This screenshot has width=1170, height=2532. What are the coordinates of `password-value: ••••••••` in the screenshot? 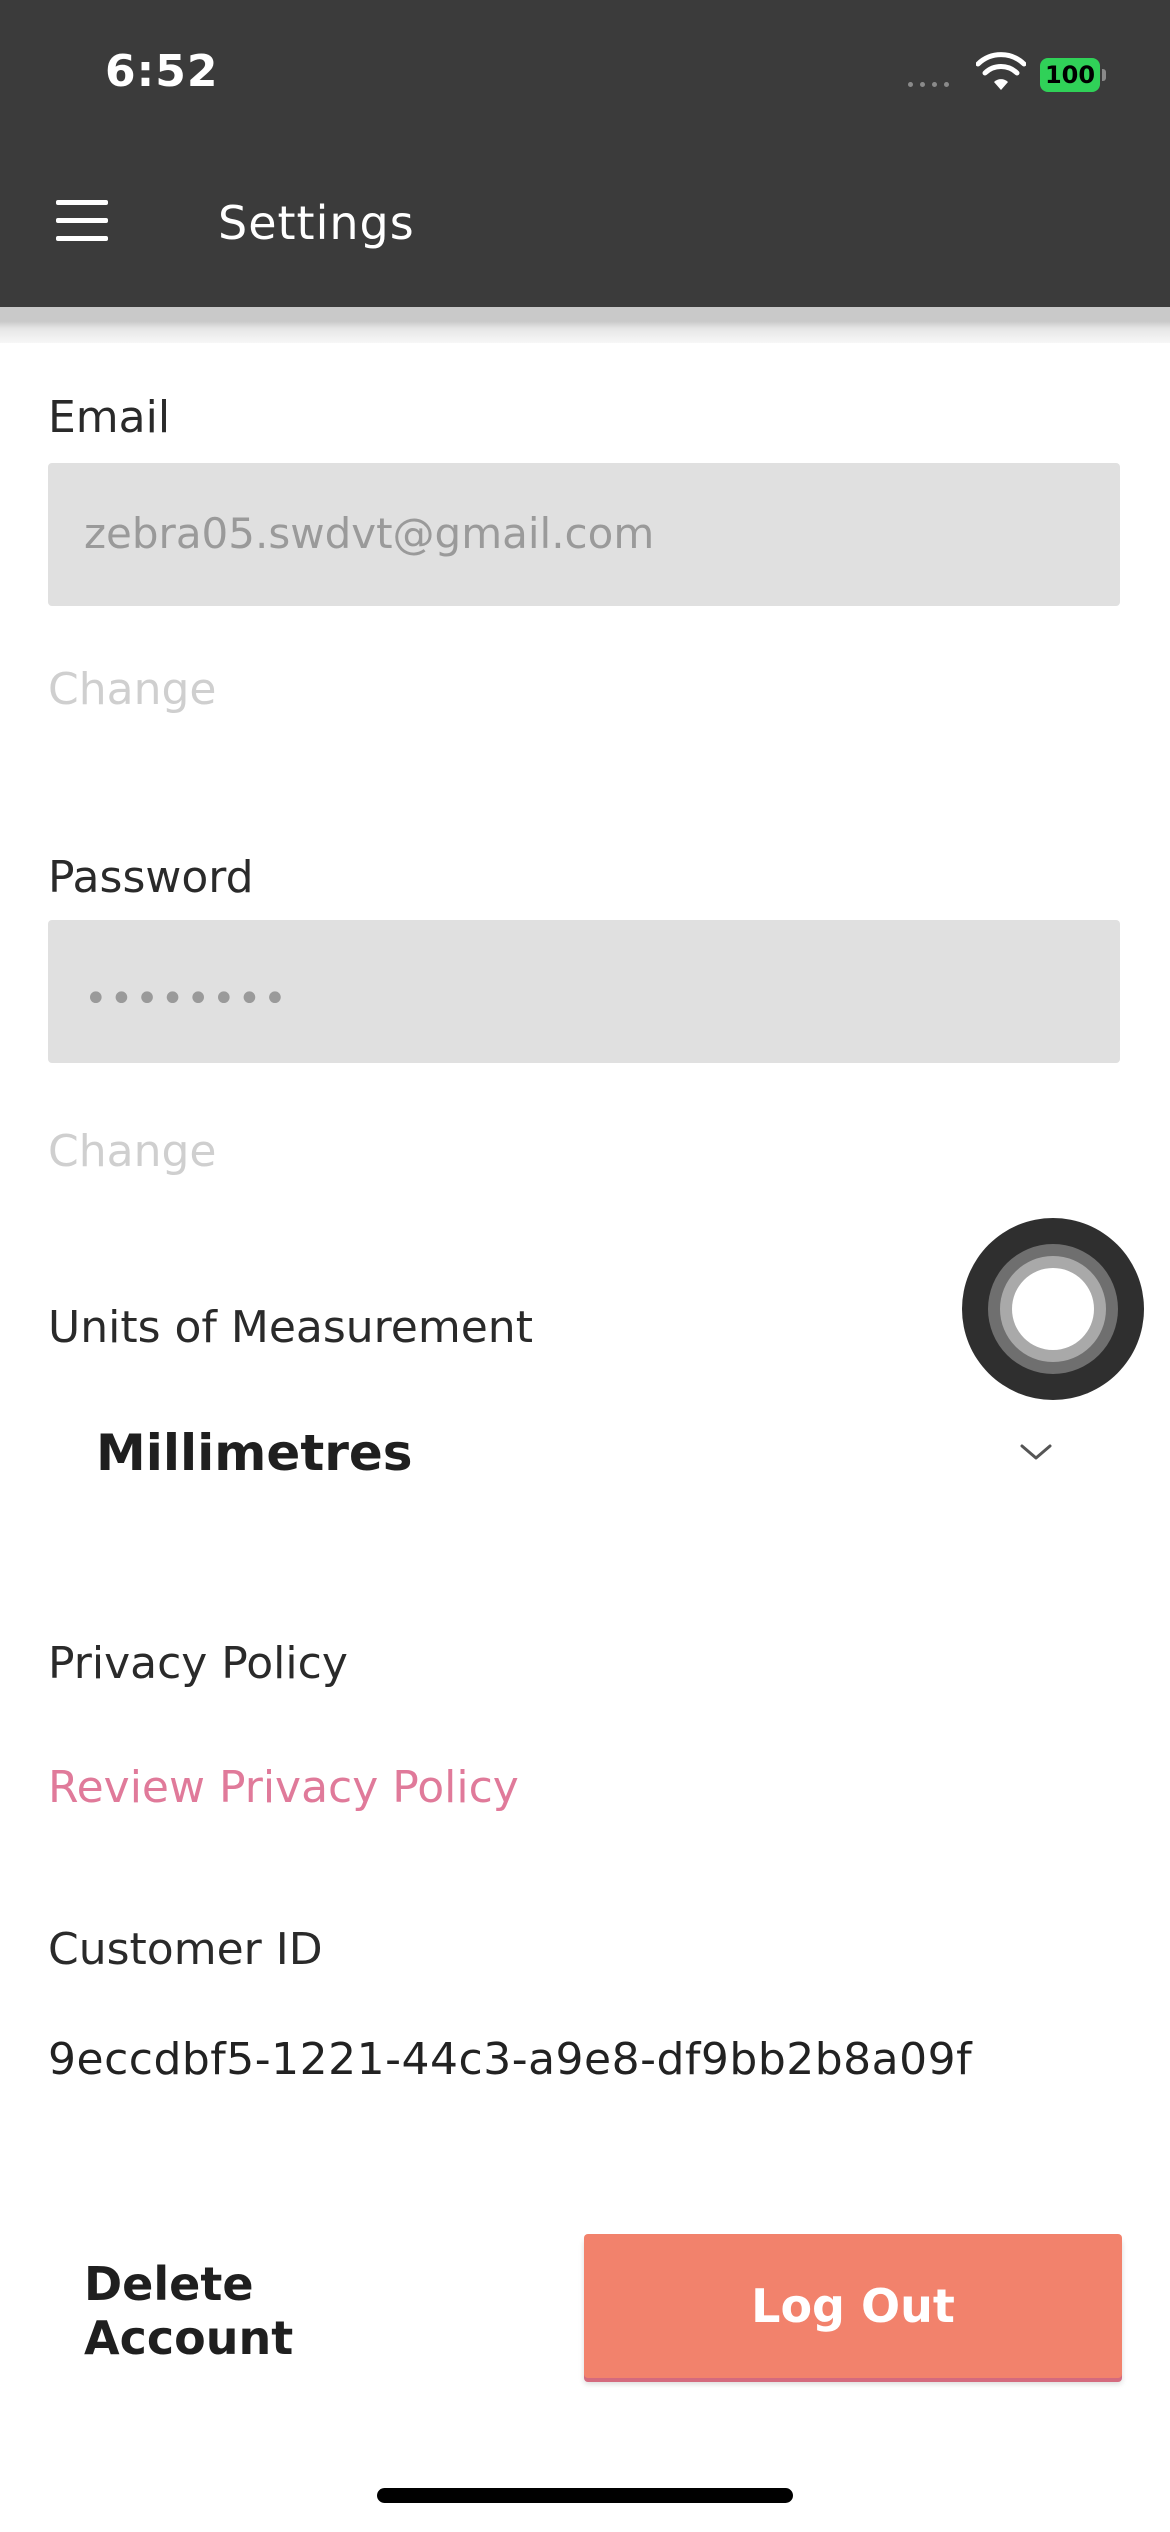 It's located at (186, 999).